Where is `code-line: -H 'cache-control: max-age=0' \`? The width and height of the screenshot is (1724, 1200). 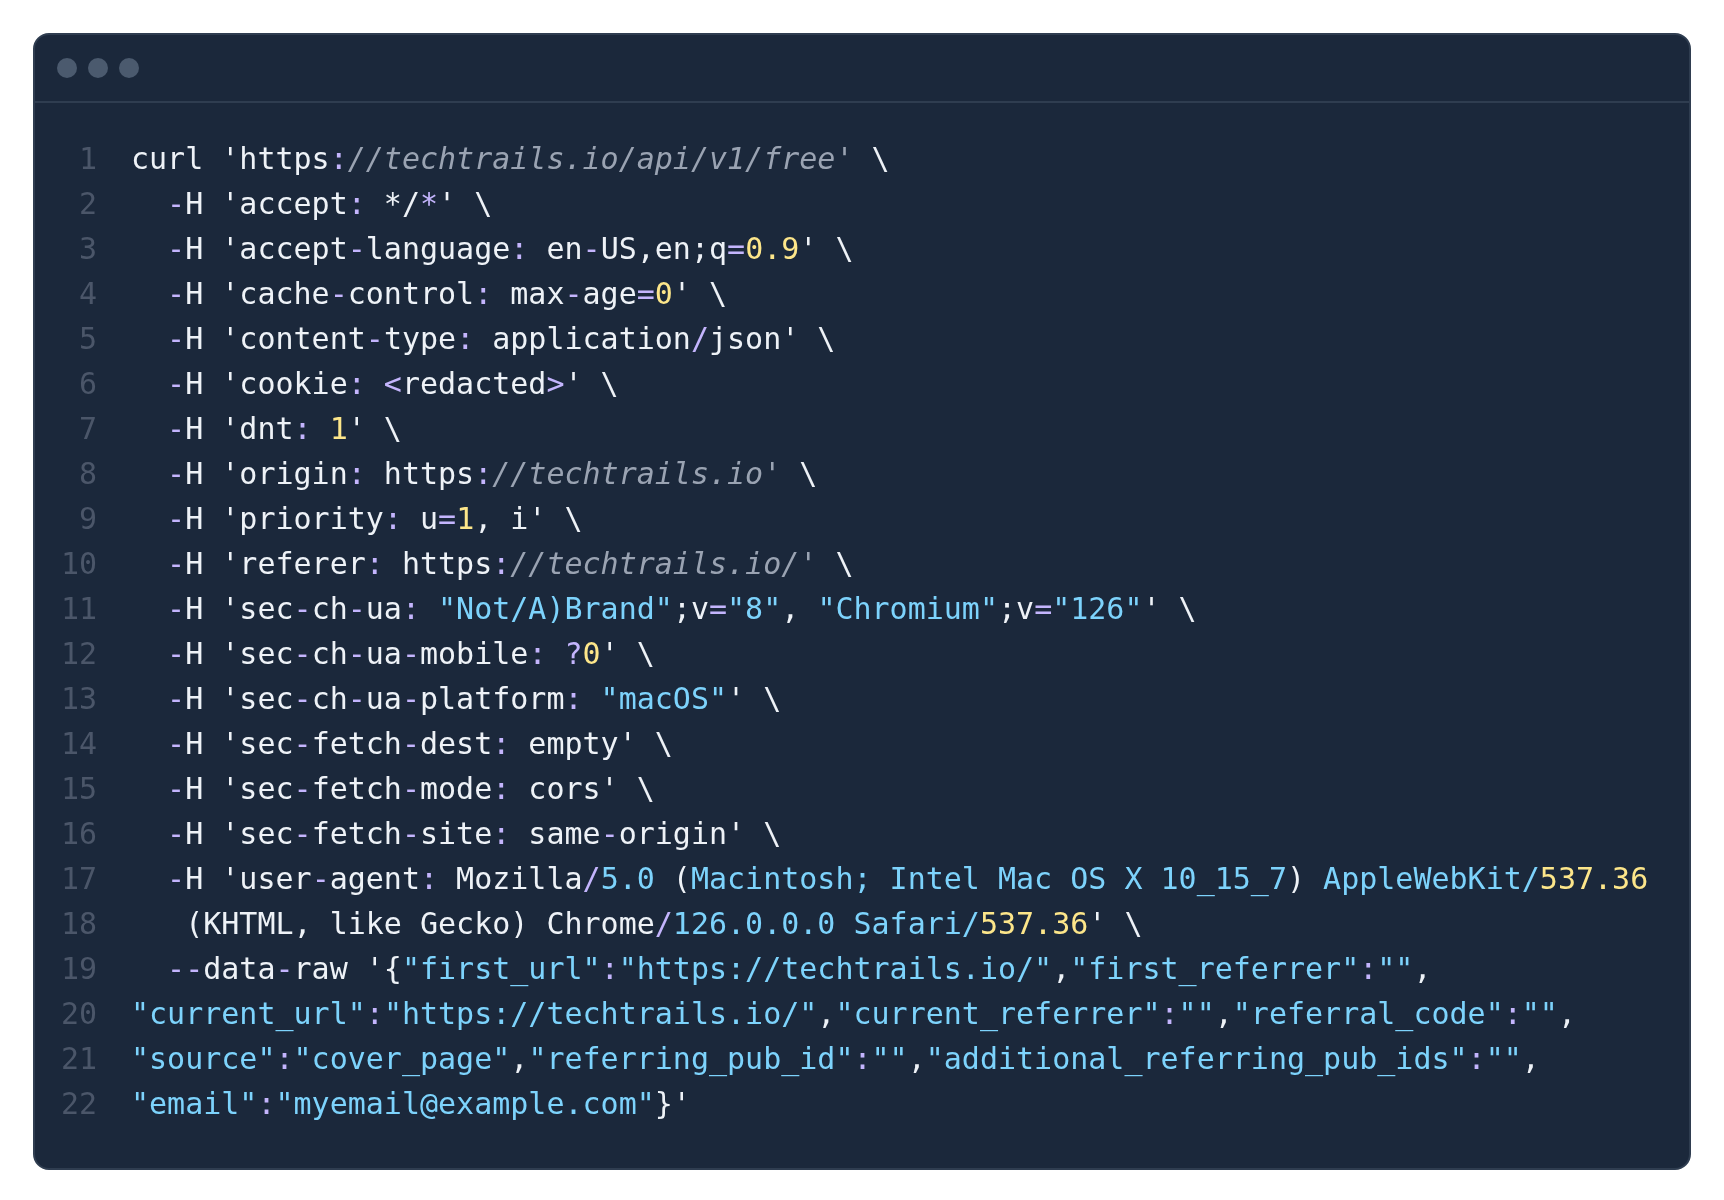 code-line: -H 'cache-control: max-age=0' \ is located at coordinates (447, 294).